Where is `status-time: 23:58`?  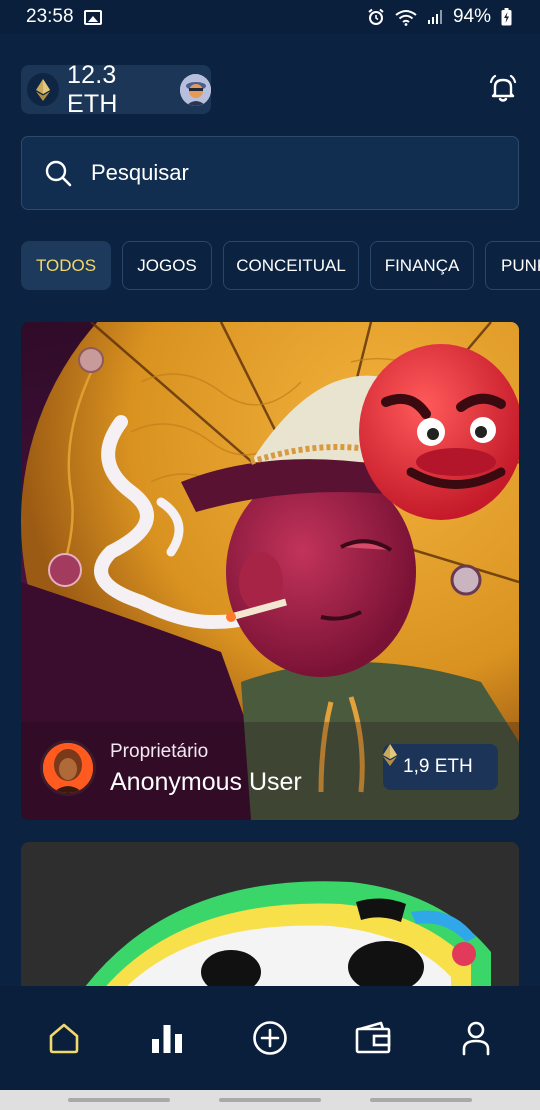 status-time: 23:58 is located at coordinates (50, 16).